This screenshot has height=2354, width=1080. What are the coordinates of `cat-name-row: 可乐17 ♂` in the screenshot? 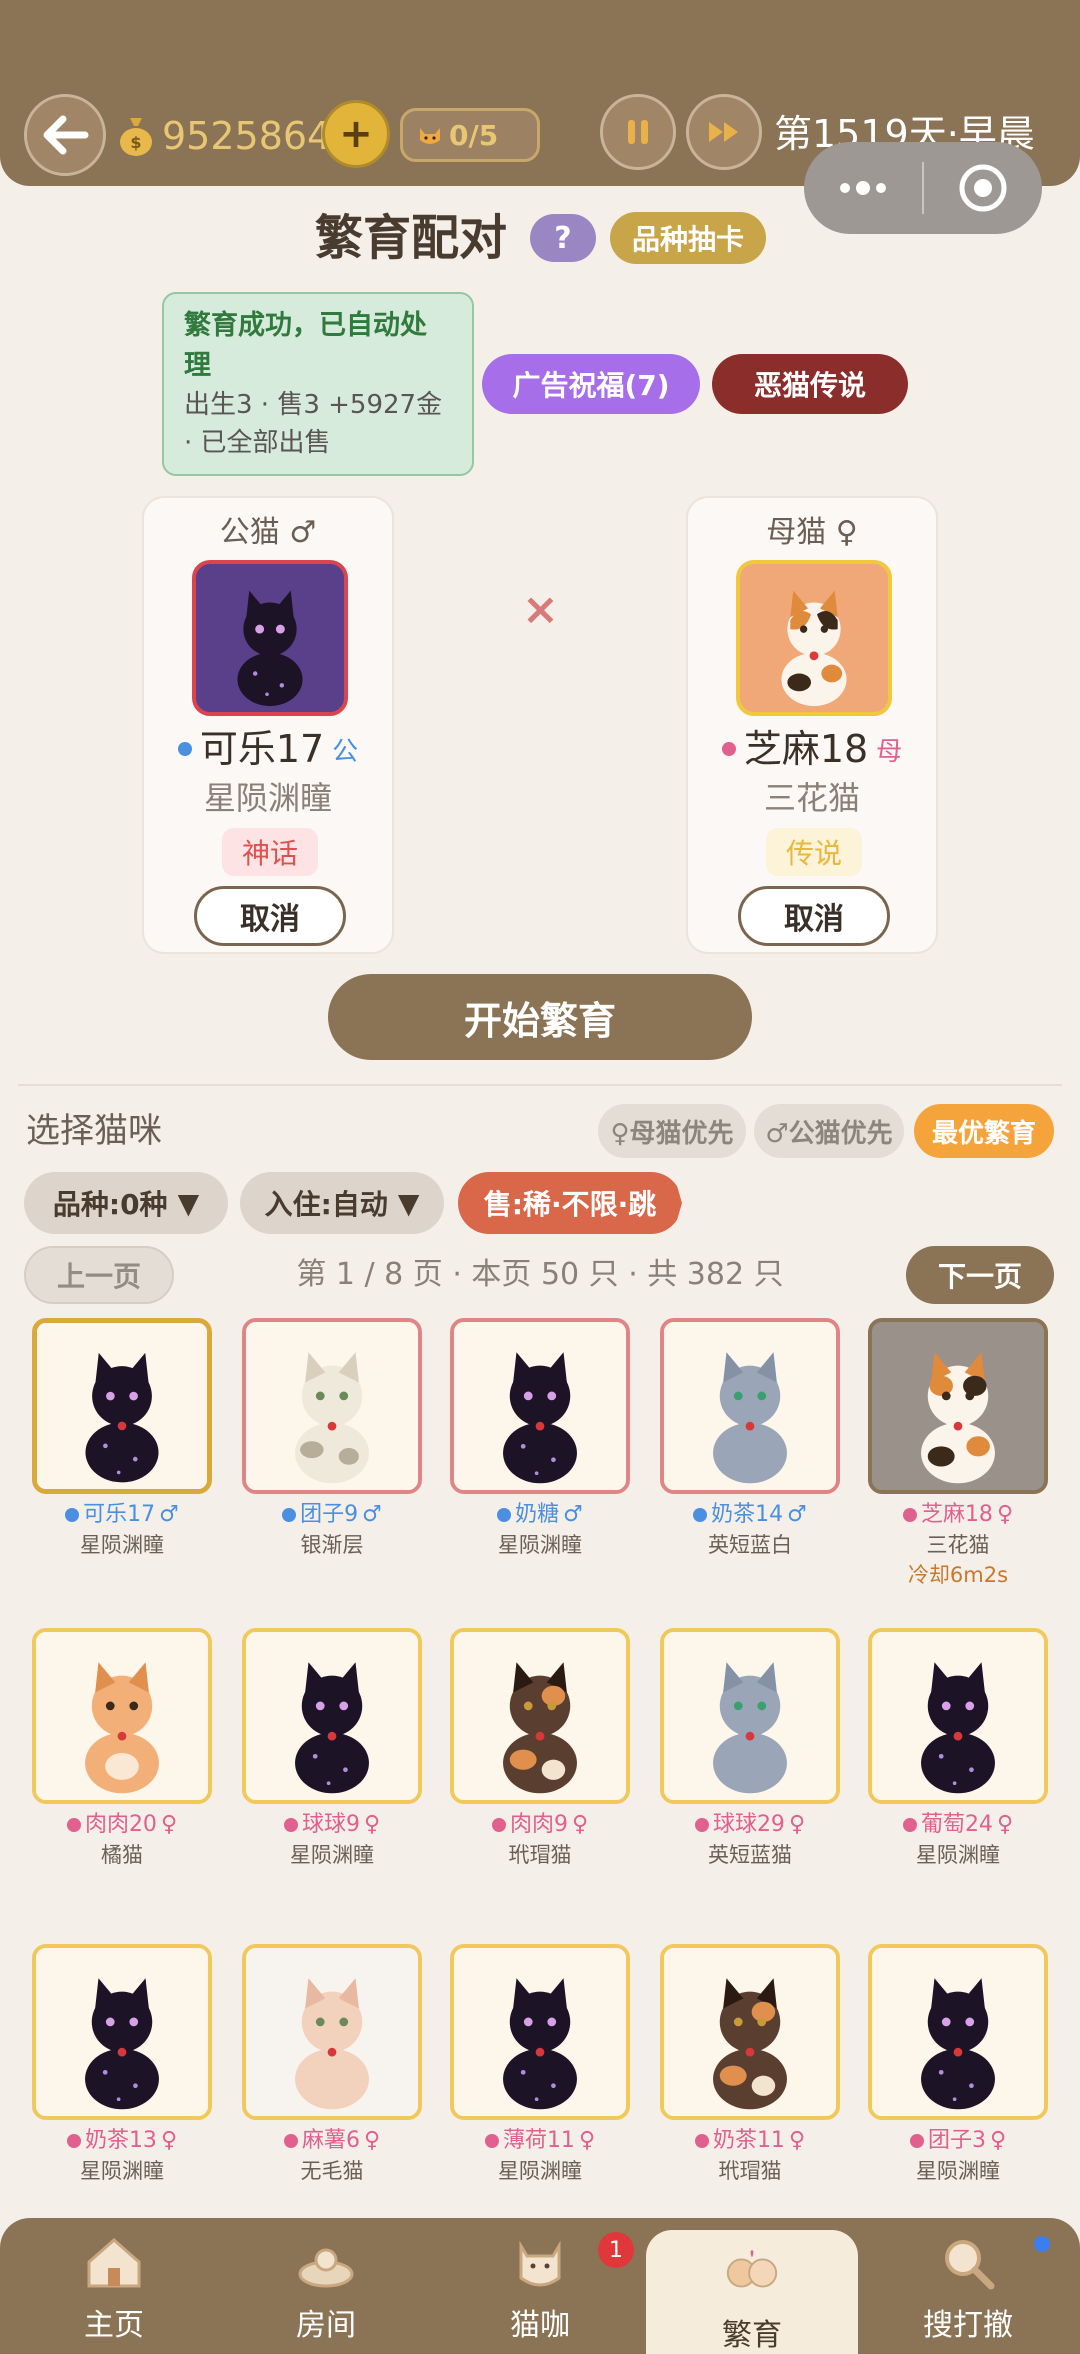 It's located at (122, 1515).